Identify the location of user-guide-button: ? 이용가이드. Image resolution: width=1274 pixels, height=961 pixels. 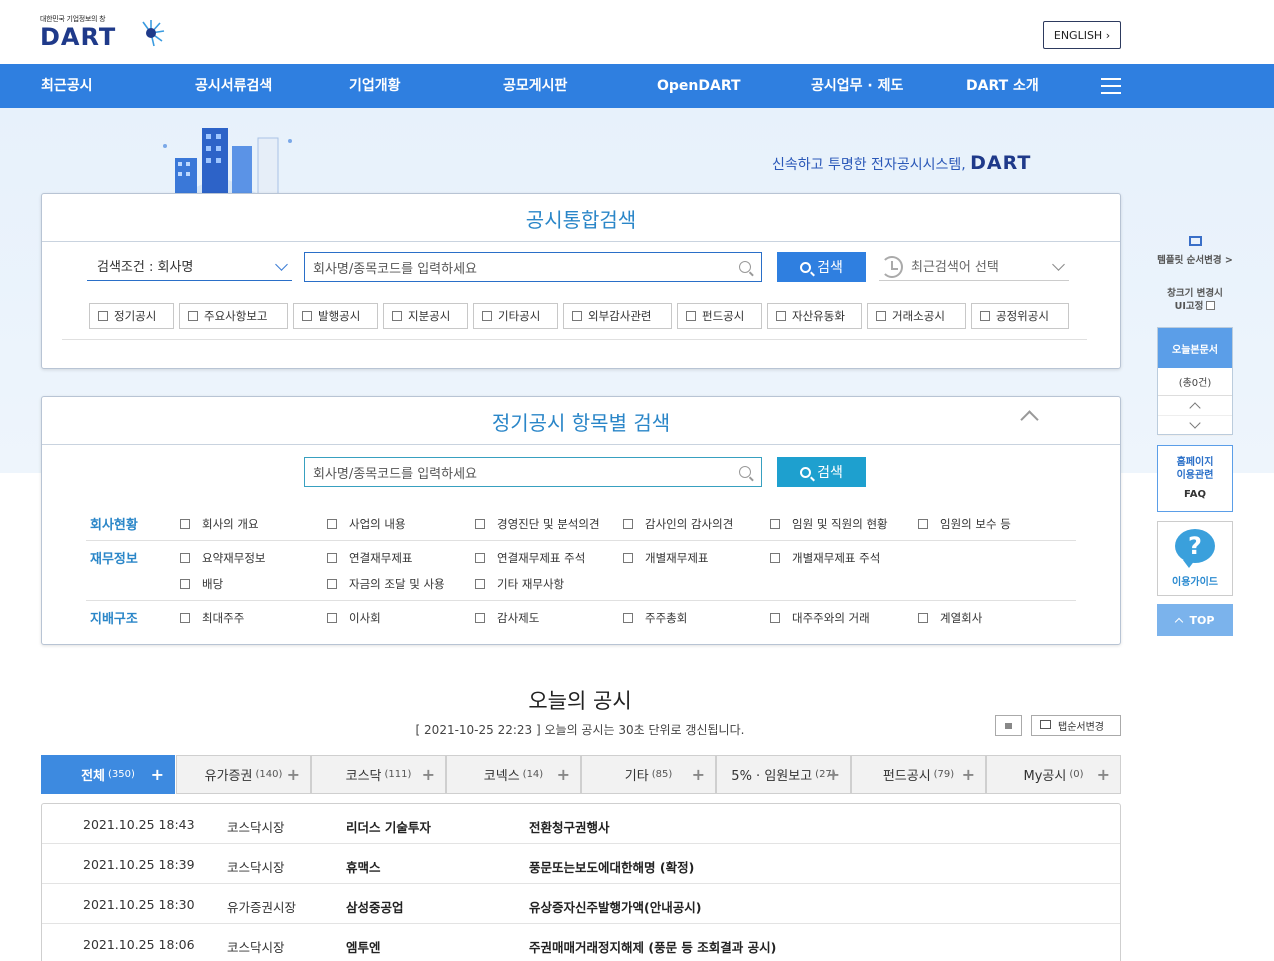
(1195, 558).